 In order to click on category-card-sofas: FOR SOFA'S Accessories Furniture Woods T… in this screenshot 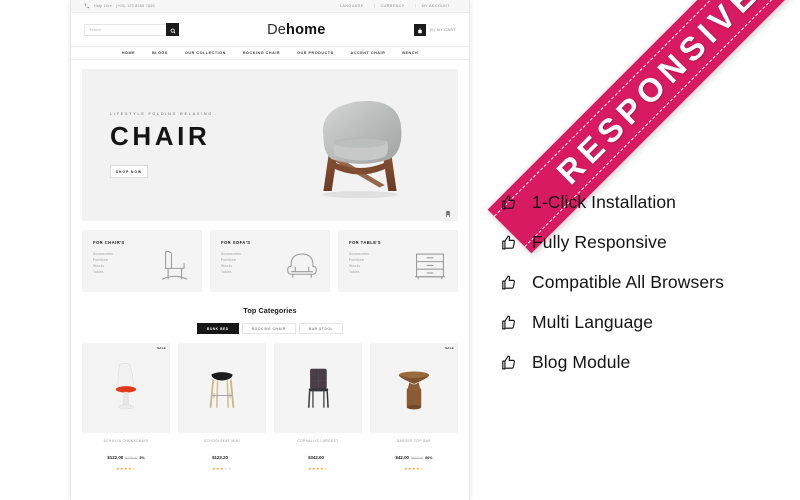, I will do `click(270, 261)`.